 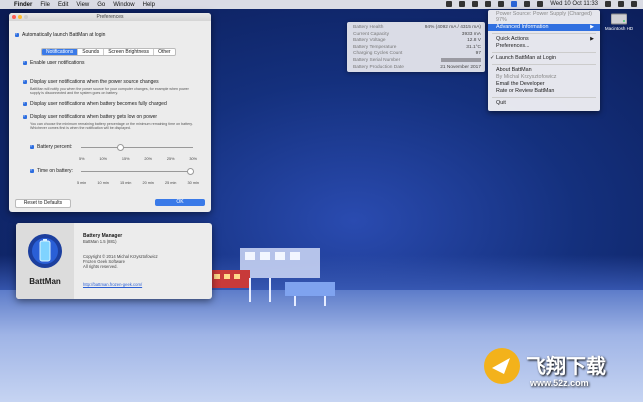 What do you see at coordinates (170, 159) in the screenshot?
I see `slider-tick-label: 25%` at bounding box center [170, 159].